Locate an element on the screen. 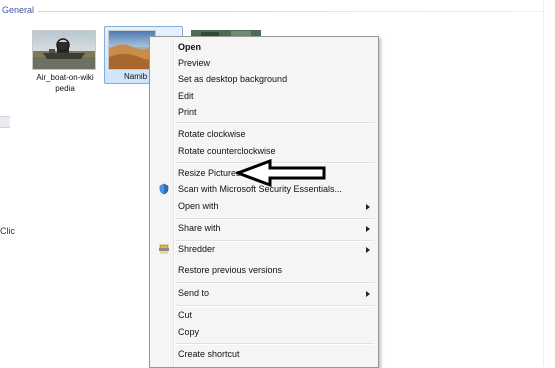  airboat-thumbnail-image is located at coordinates (64, 50).